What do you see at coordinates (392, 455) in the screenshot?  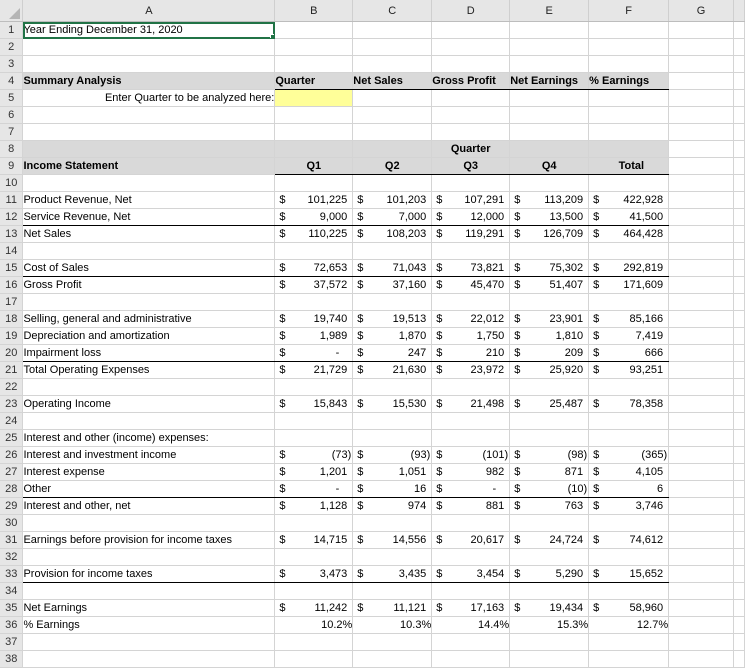 I see `cell-c26: $ (93)` at bounding box center [392, 455].